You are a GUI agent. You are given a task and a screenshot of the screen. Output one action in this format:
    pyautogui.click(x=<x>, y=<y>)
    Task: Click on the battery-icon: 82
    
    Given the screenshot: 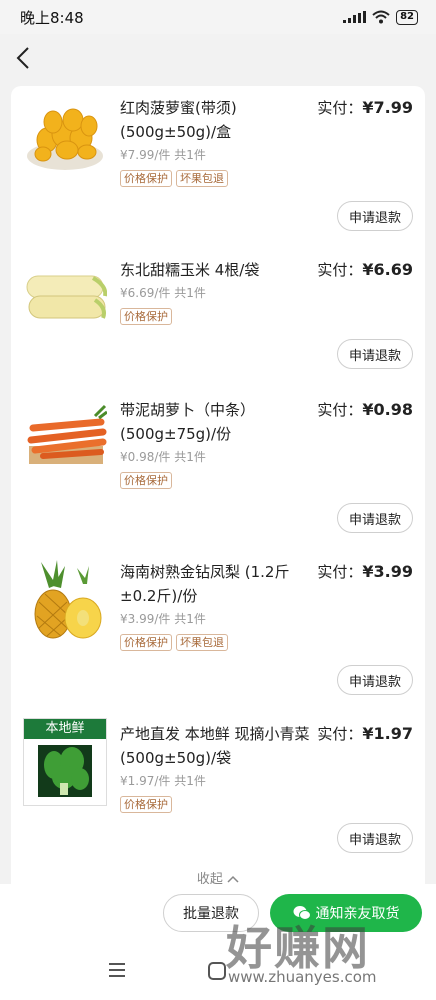 What is the action you would take?
    pyautogui.click(x=407, y=17)
    